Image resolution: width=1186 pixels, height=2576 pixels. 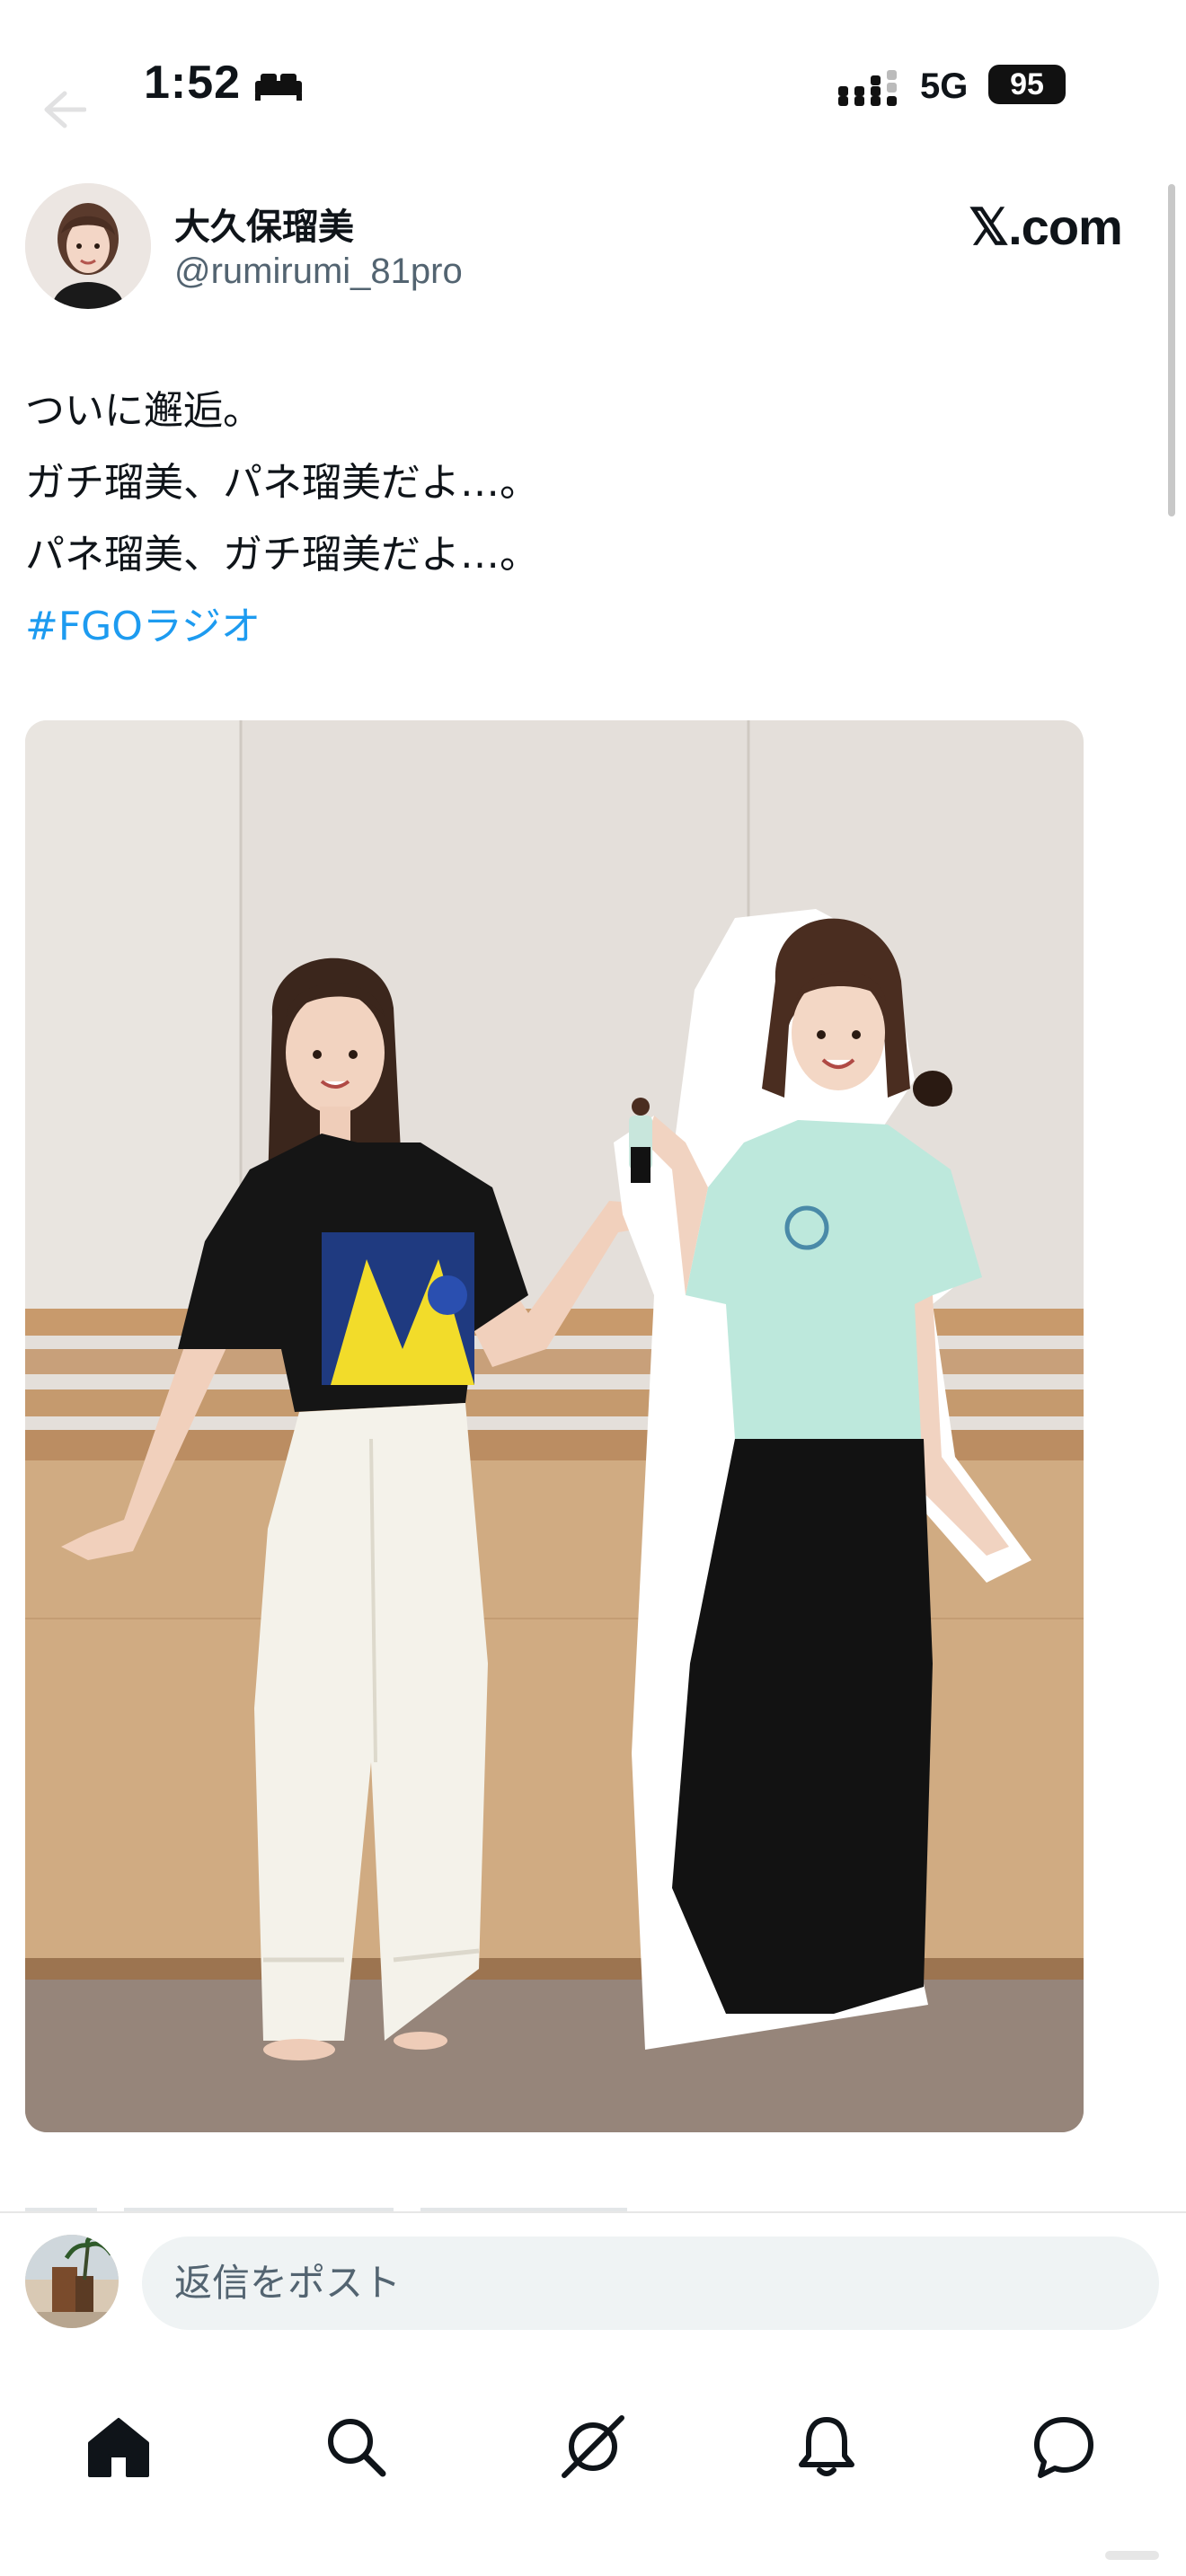 What do you see at coordinates (1046, 226) in the screenshot?
I see `x-com-source-label: 𝕏.com` at bounding box center [1046, 226].